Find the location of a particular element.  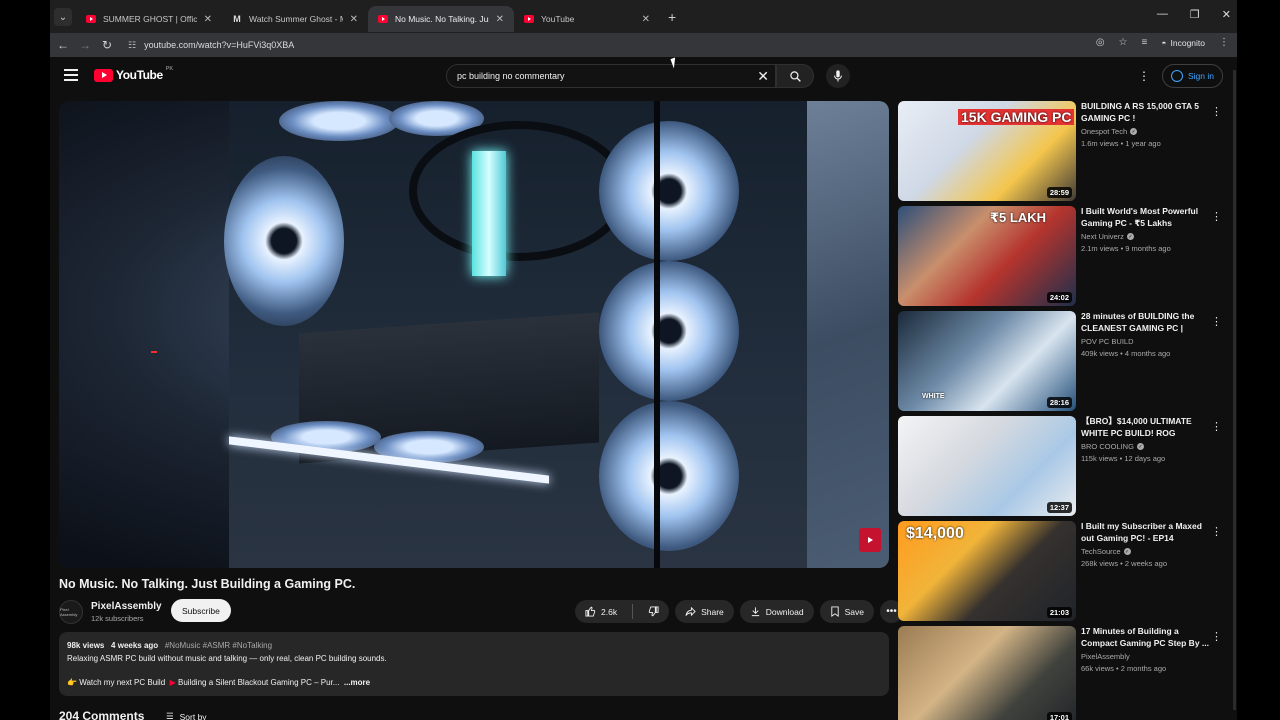

like-button: 2.6k is located at coordinates (601, 611).